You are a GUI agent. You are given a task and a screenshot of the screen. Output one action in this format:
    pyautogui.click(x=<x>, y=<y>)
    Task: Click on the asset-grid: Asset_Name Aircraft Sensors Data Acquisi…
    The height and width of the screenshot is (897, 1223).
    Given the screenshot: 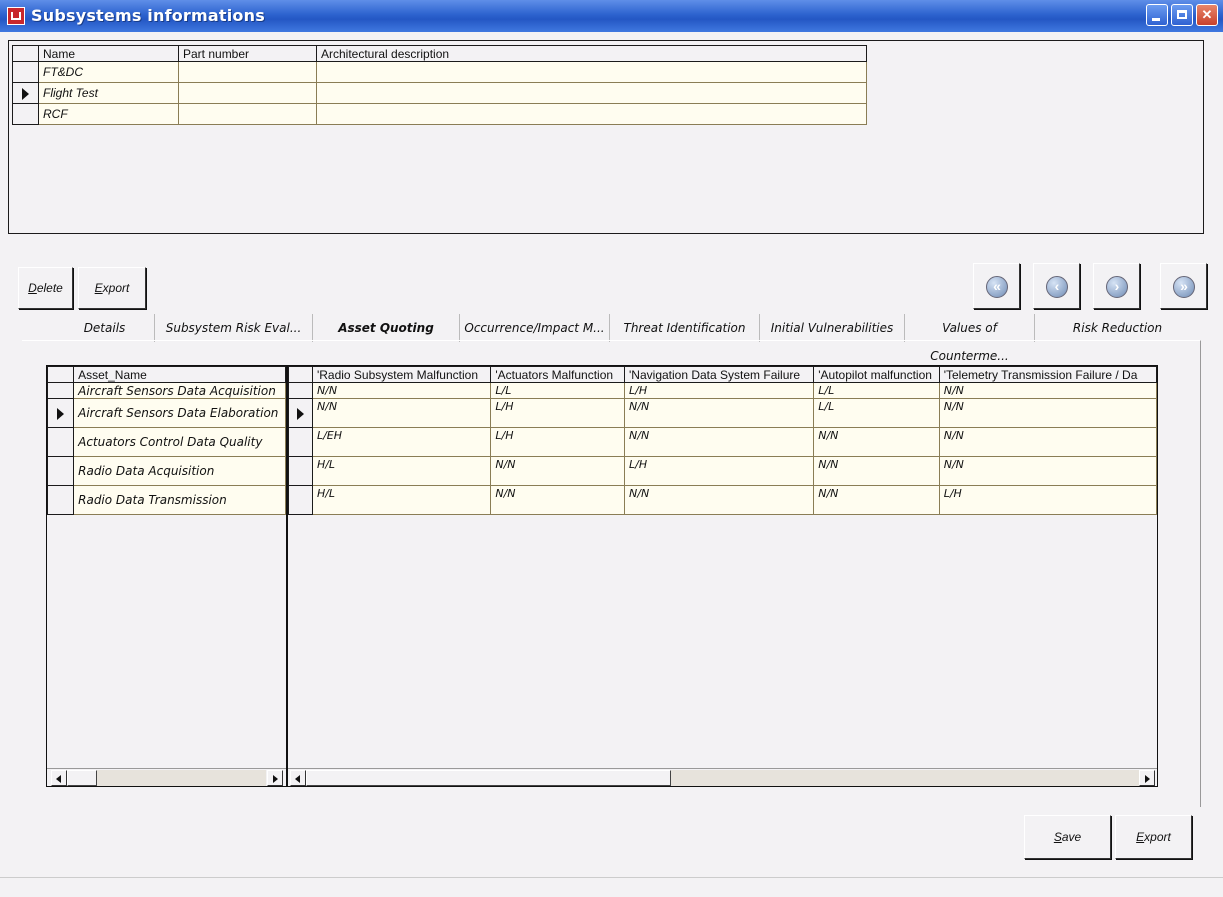 What is the action you would take?
    pyautogui.click(x=166, y=576)
    